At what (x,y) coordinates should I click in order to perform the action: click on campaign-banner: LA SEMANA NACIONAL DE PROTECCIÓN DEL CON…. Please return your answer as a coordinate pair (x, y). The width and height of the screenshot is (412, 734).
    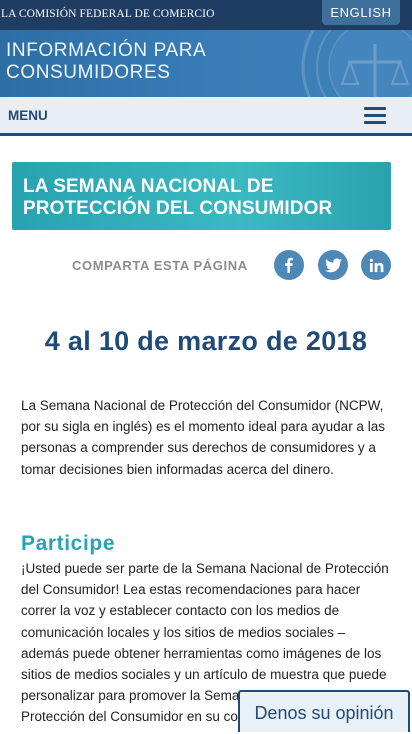
    Looking at the image, I should click on (201, 196).